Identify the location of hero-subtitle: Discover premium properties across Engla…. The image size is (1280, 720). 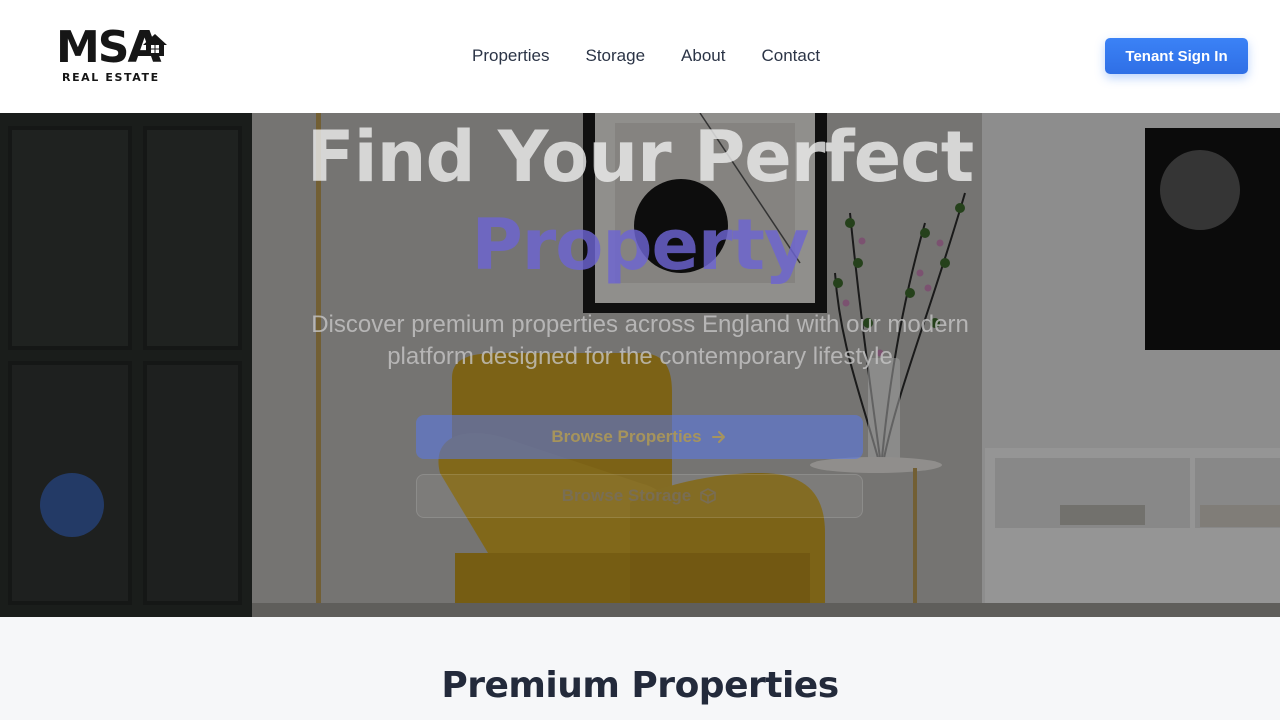
(640, 340).